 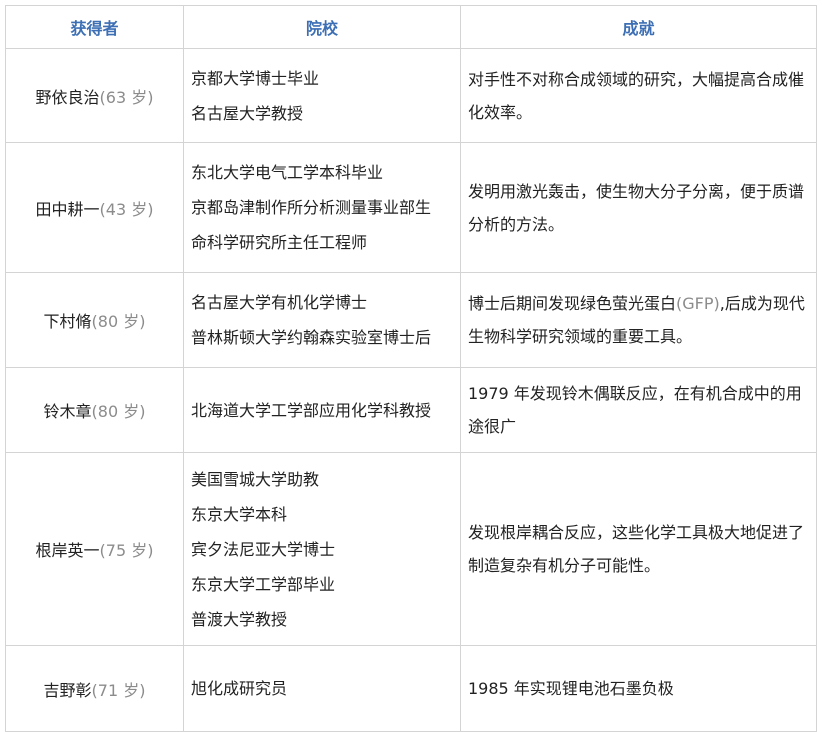 What do you see at coordinates (322, 320) in the screenshot?
I see `school-cell: 名古屋大学有机化学博士 普林斯顿大学约翰森实验室博士后` at bounding box center [322, 320].